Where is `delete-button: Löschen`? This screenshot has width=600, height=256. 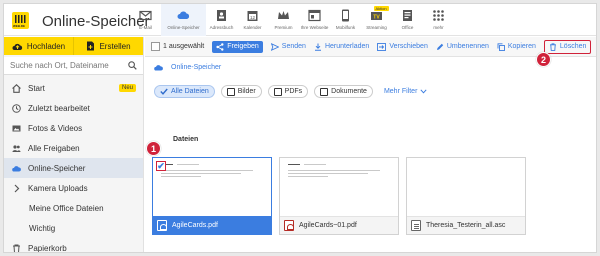
delete-button: Löschen is located at coordinates (567, 46).